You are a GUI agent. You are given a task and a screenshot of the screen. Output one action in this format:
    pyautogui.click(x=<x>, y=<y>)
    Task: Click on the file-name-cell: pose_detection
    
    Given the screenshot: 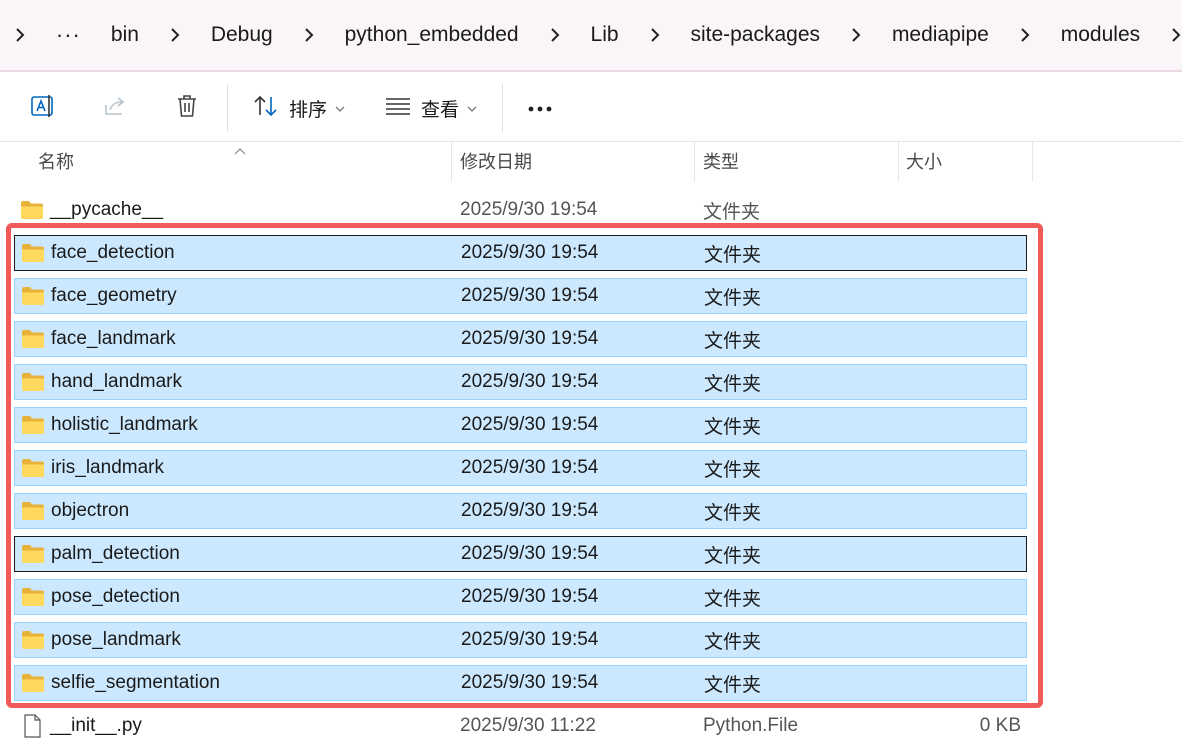 What is the action you would take?
    pyautogui.click(x=100, y=597)
    